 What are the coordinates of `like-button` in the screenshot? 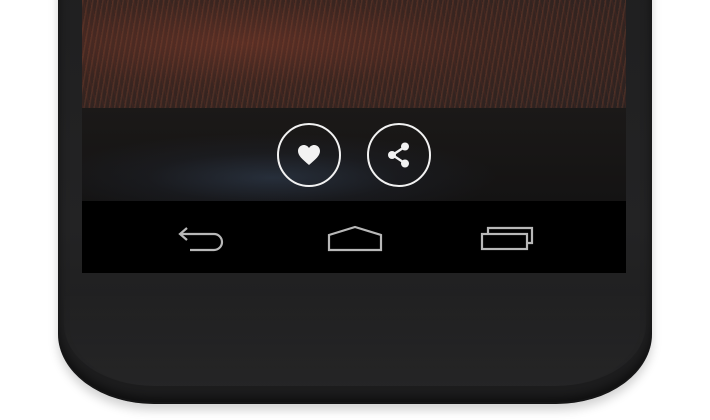 It's located at (309, 155).